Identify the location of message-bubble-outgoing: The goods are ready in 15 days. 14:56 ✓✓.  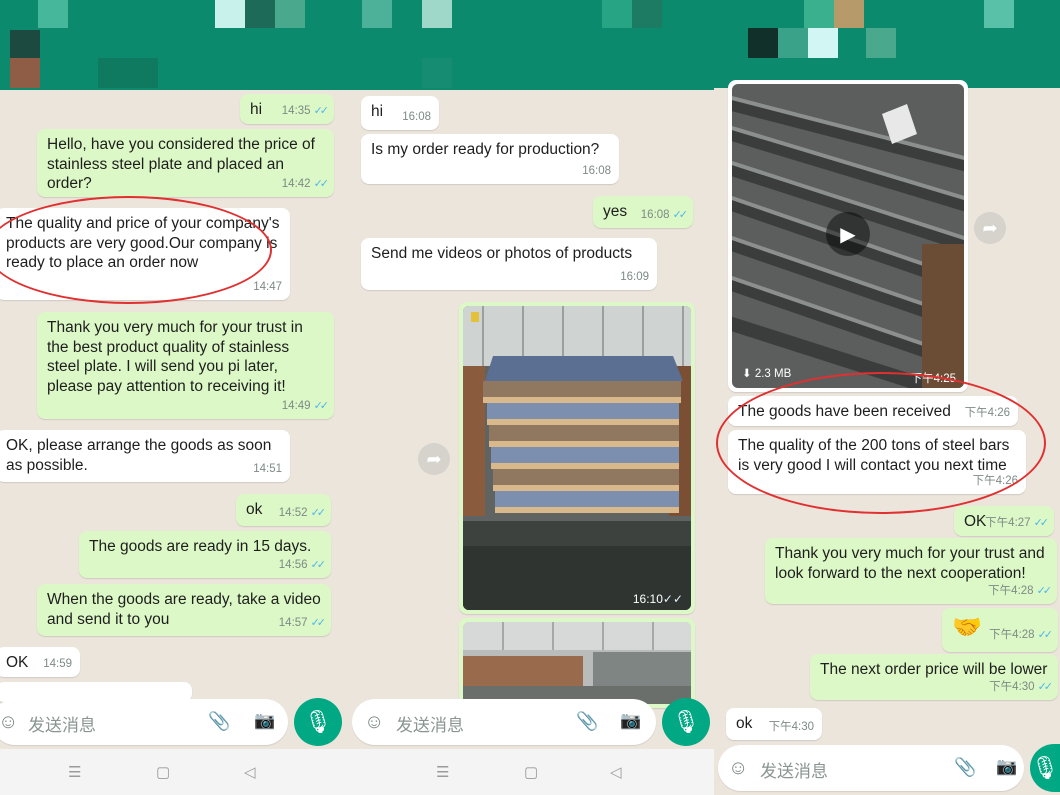
(205, 554).